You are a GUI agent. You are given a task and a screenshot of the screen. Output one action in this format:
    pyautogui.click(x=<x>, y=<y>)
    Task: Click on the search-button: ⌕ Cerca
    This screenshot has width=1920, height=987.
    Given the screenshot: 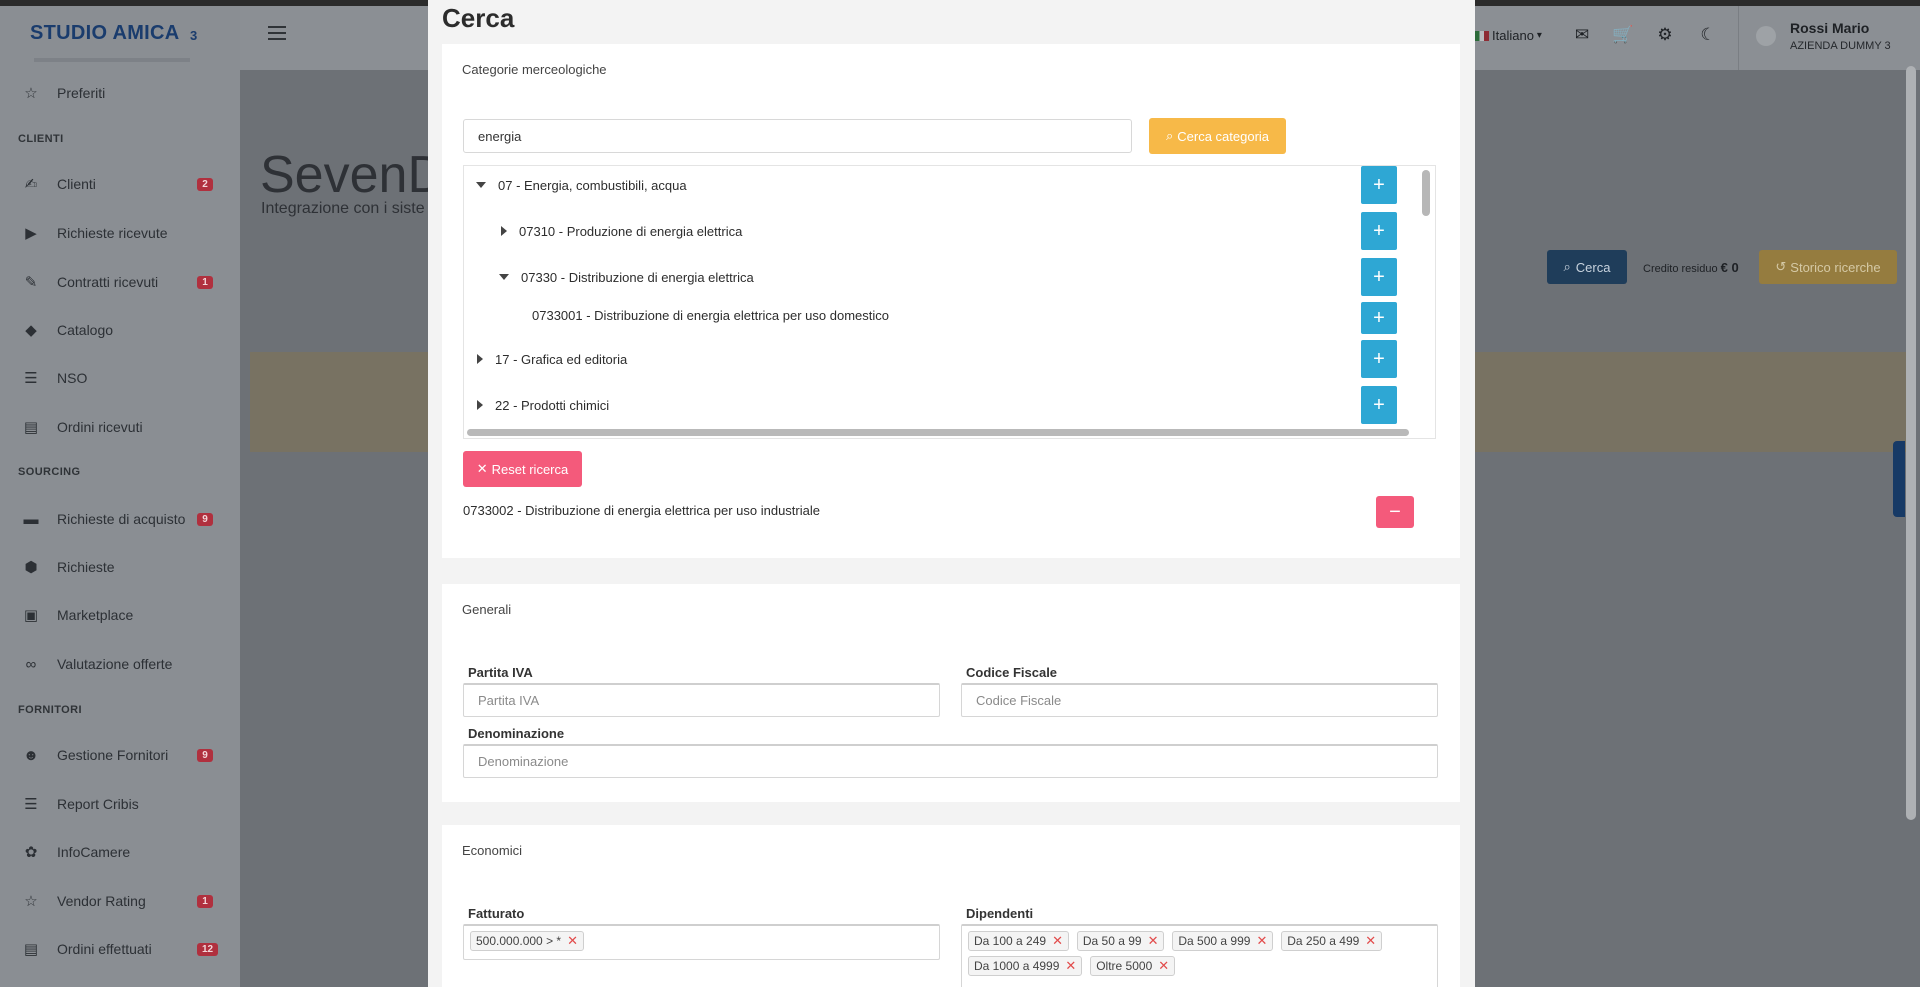 What is the action you would take?
    pyautogui.click(x=1587, y=267)
    